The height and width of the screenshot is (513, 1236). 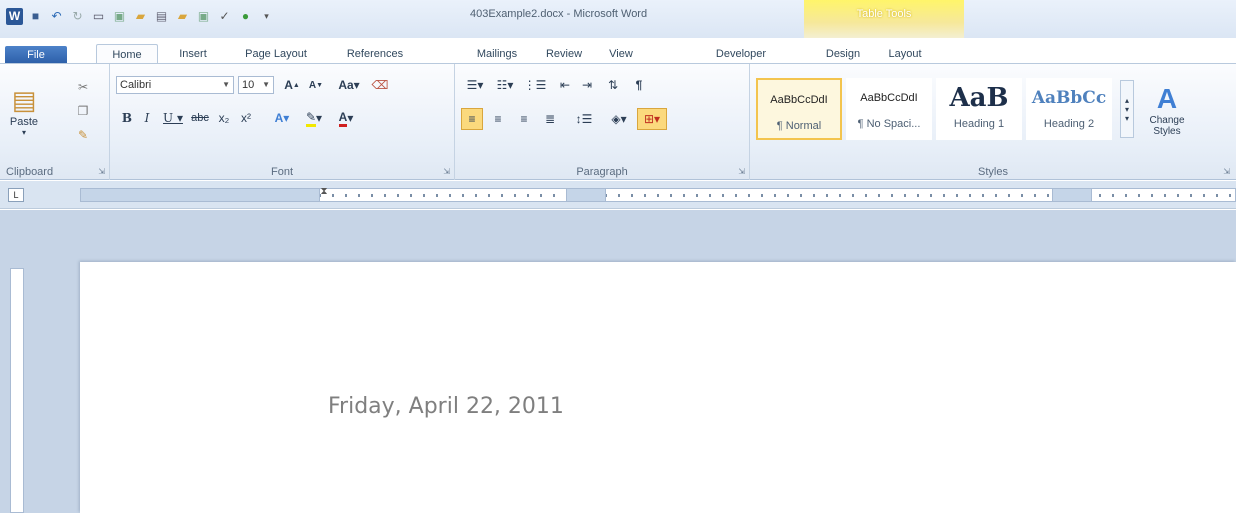 What do you see at coordinates (741, 171) in the screenshot?
I see `paragraph-launcher-icon: ⇲` at bounding box center [741, 171].